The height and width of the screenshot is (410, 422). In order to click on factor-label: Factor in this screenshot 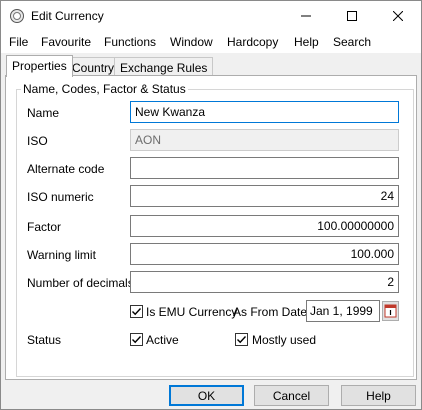, I will do `click(44, 227)`.